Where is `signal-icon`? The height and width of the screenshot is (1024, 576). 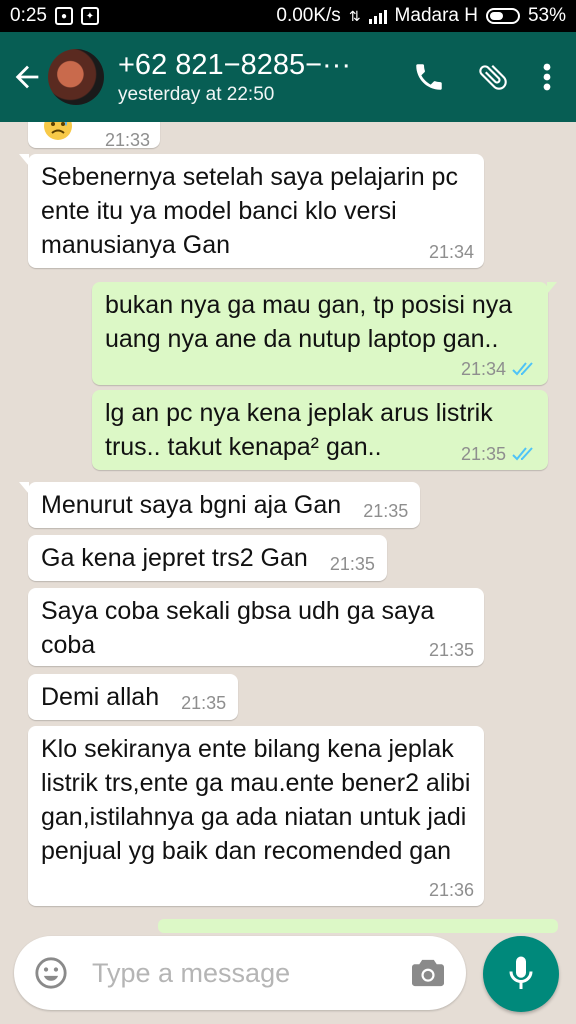
signal-icon is located at coordinates (377, 16).